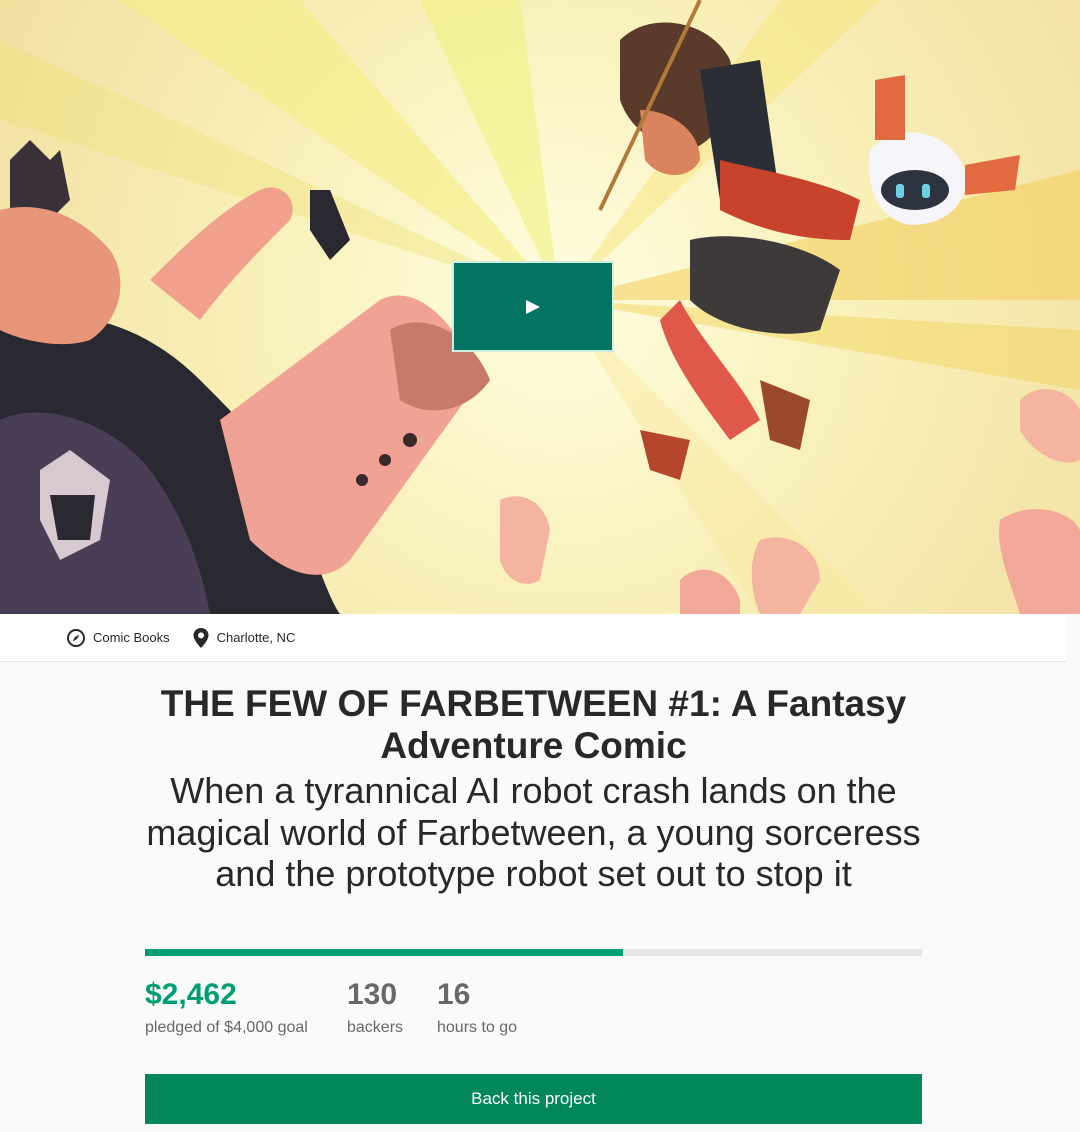  What do you see at coordinates (477, 1027) in the screenshot?
I see `time-left-caption: hours to go` at bounding box center [477, 1027].